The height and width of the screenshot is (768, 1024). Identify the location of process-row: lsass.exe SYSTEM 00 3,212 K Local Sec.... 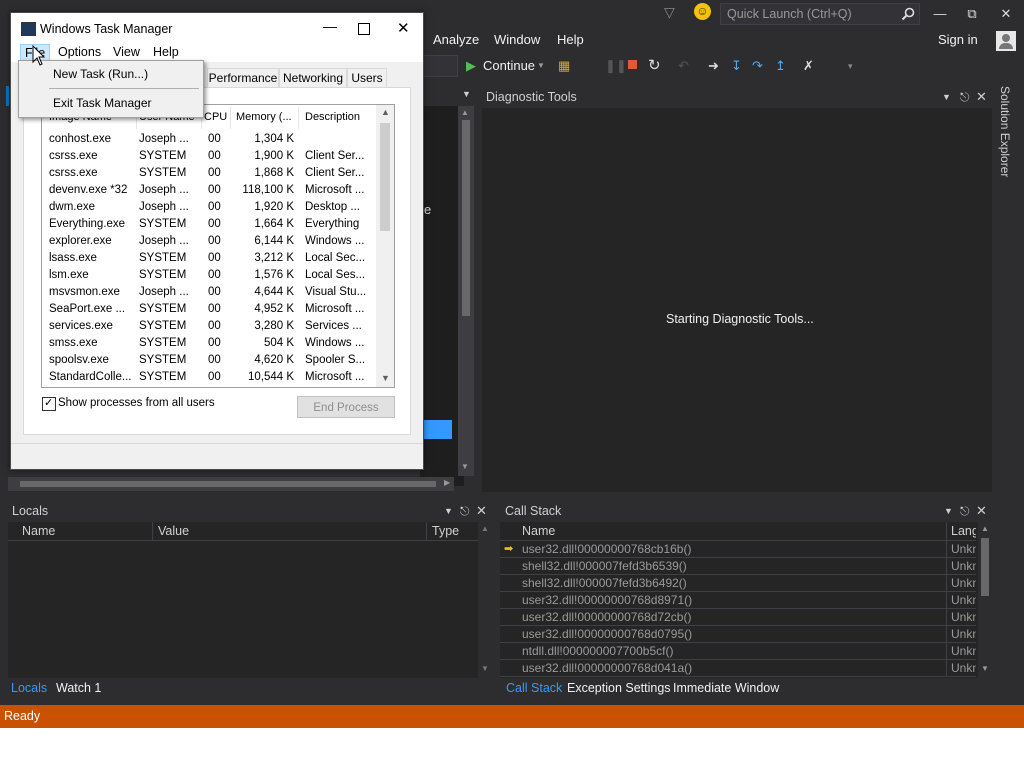
(209, 258).